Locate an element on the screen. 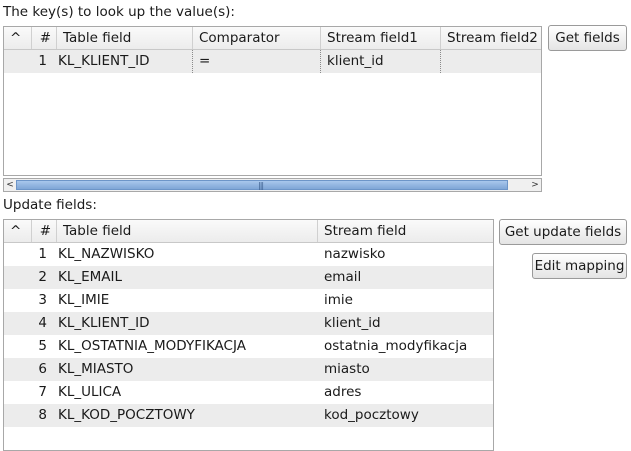 The width and height of the screenshot is (631, 451). table-field-cell: KL_ULICA is located at coordinates (185, 392).